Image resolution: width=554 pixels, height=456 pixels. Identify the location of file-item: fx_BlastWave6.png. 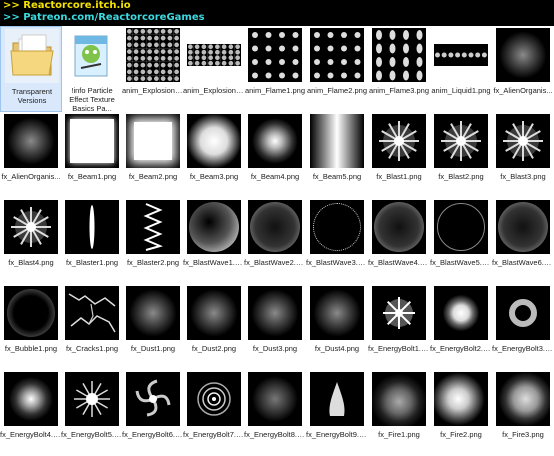
(523, 241).